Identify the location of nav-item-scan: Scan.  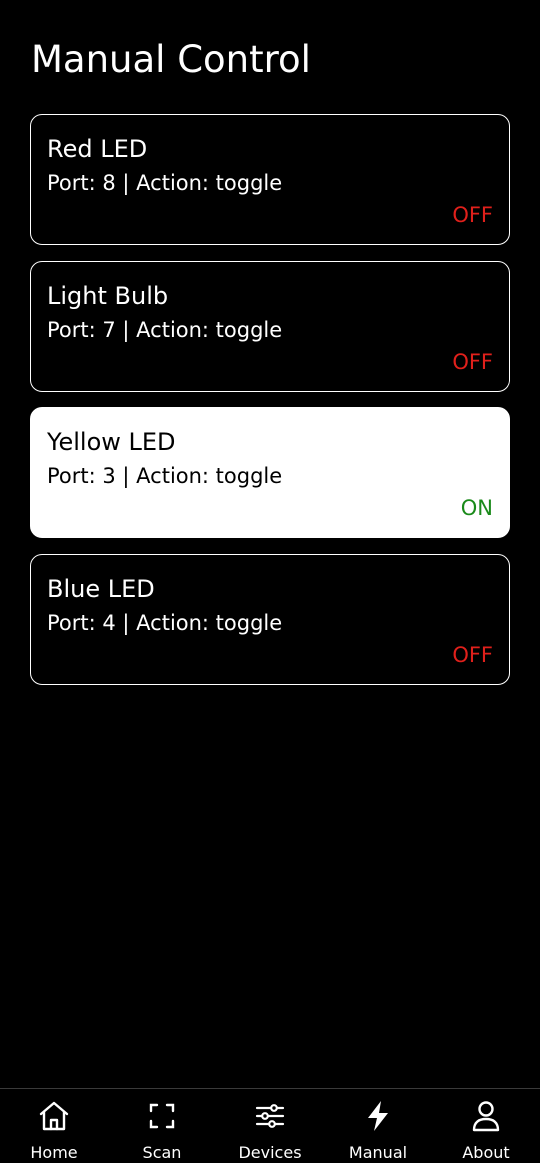
(162, 1126).